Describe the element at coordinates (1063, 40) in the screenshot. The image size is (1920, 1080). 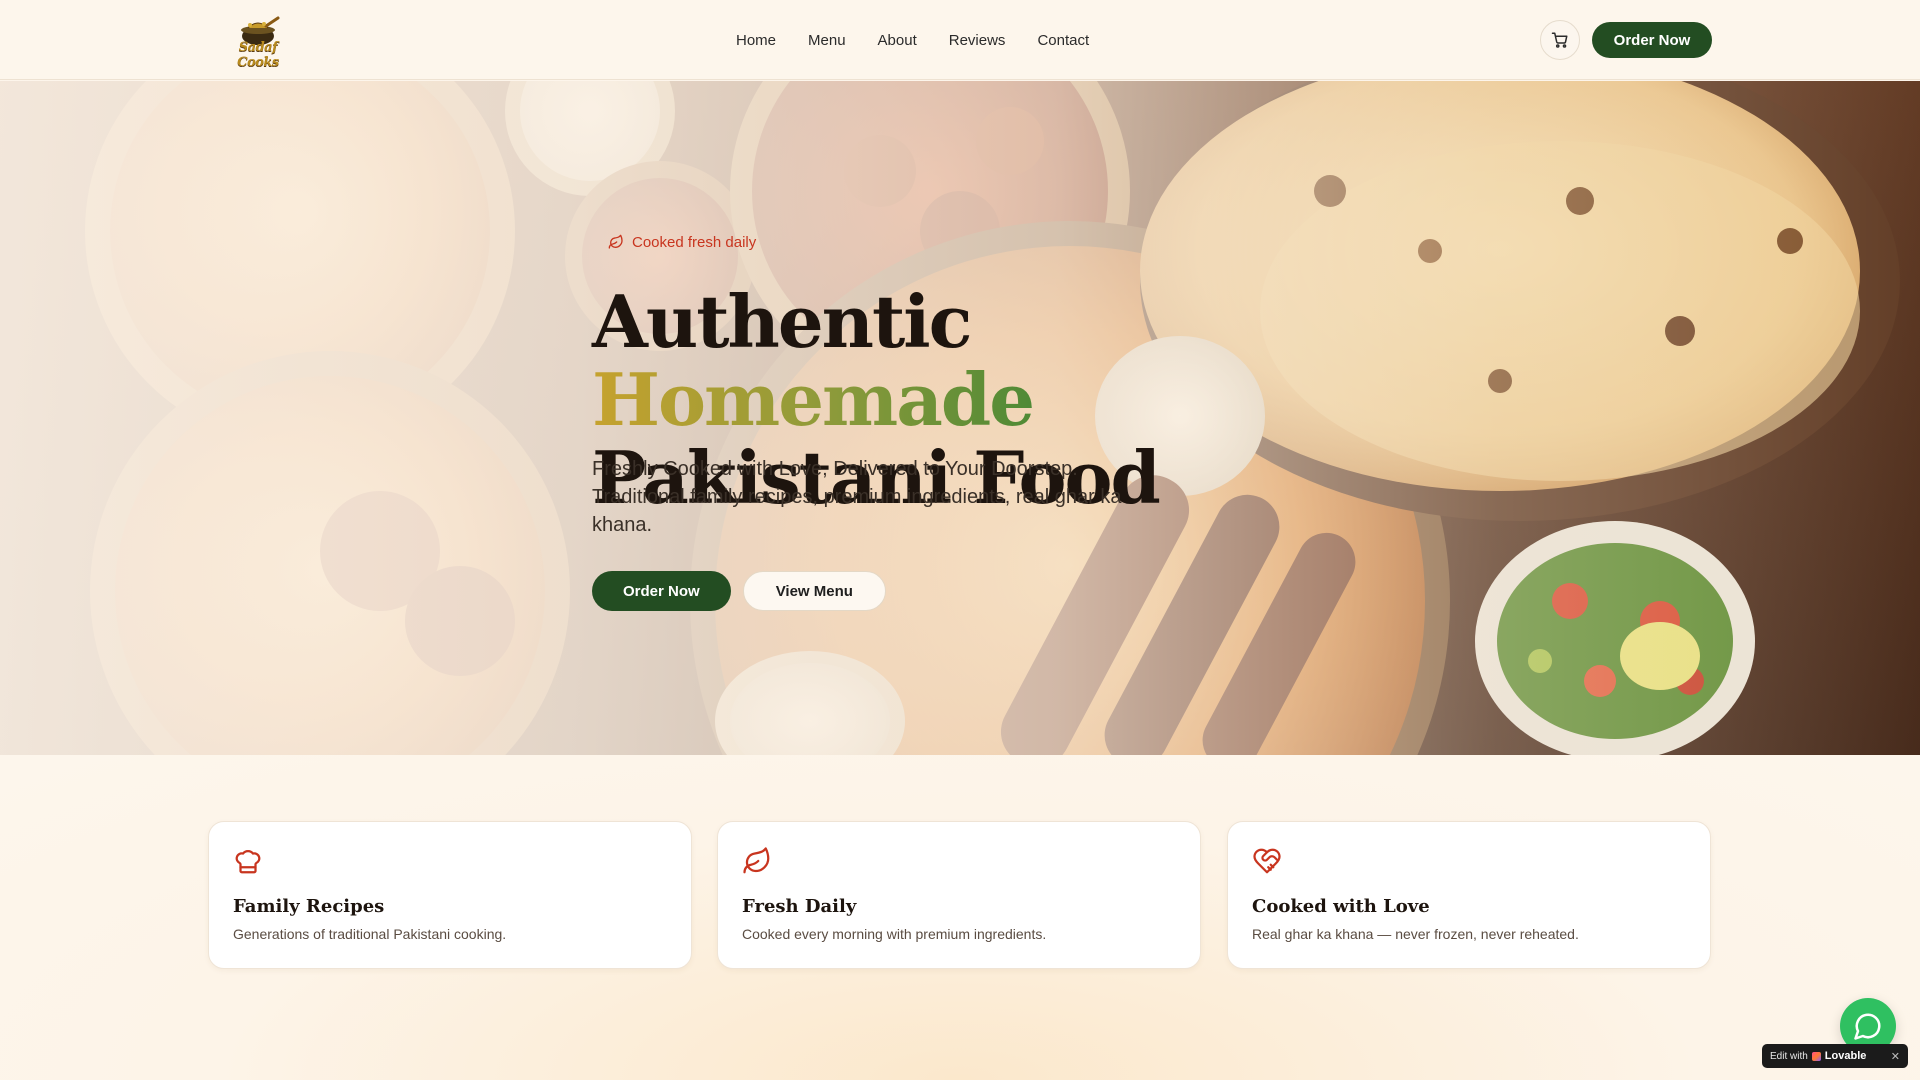
I see `nav-contact: Contact` at that location.